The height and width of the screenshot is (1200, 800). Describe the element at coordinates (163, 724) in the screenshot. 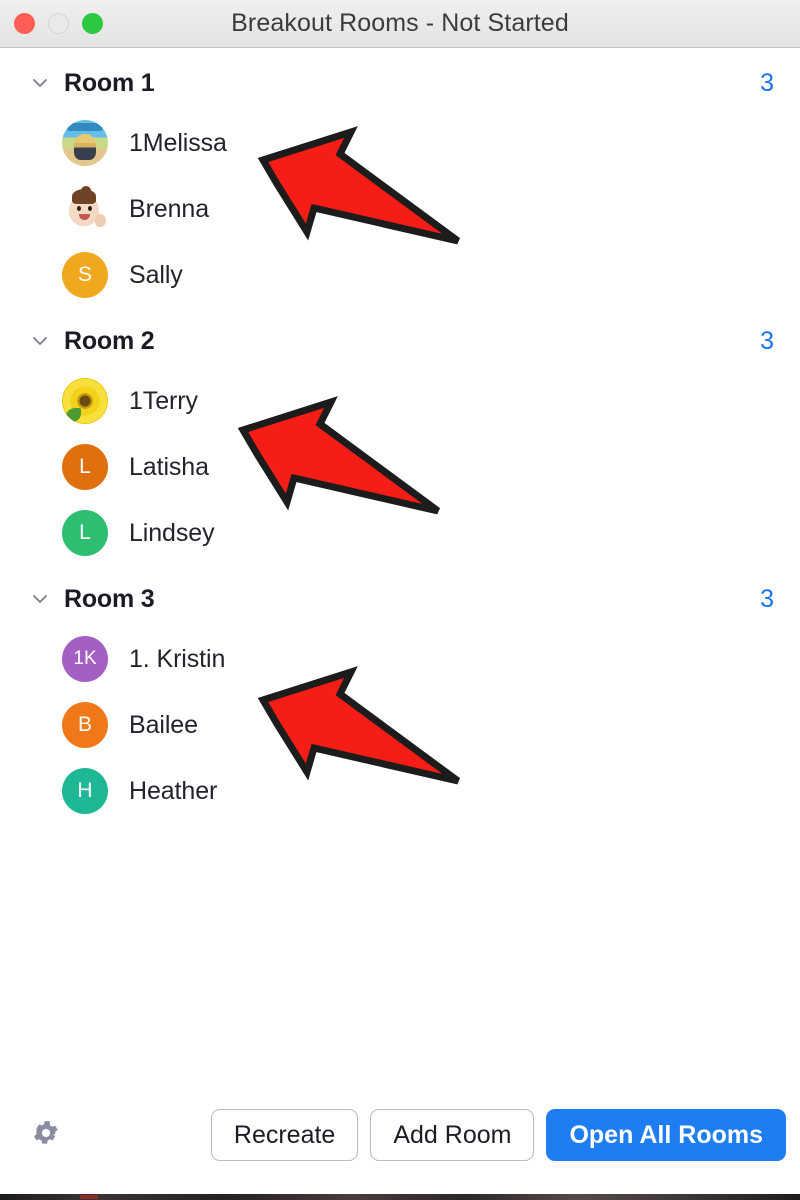

I see `participant-name: Bailee` at that location.